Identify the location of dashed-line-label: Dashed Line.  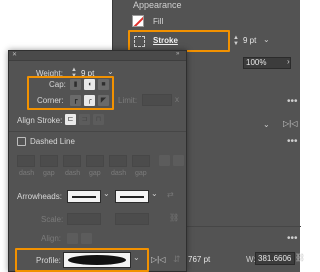
(52, 141).